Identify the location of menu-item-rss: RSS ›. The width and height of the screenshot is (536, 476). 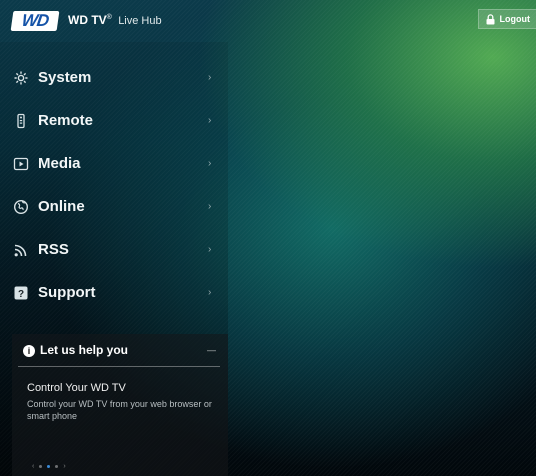
(114, 249).